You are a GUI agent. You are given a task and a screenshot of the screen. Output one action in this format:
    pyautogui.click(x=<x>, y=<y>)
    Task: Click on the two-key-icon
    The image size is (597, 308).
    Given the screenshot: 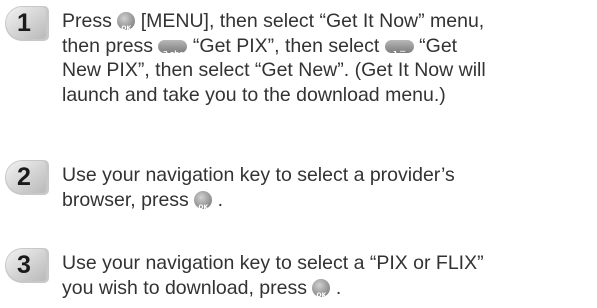 What is the action you would take?
    pyautogui.click(x=173, y=52)
    